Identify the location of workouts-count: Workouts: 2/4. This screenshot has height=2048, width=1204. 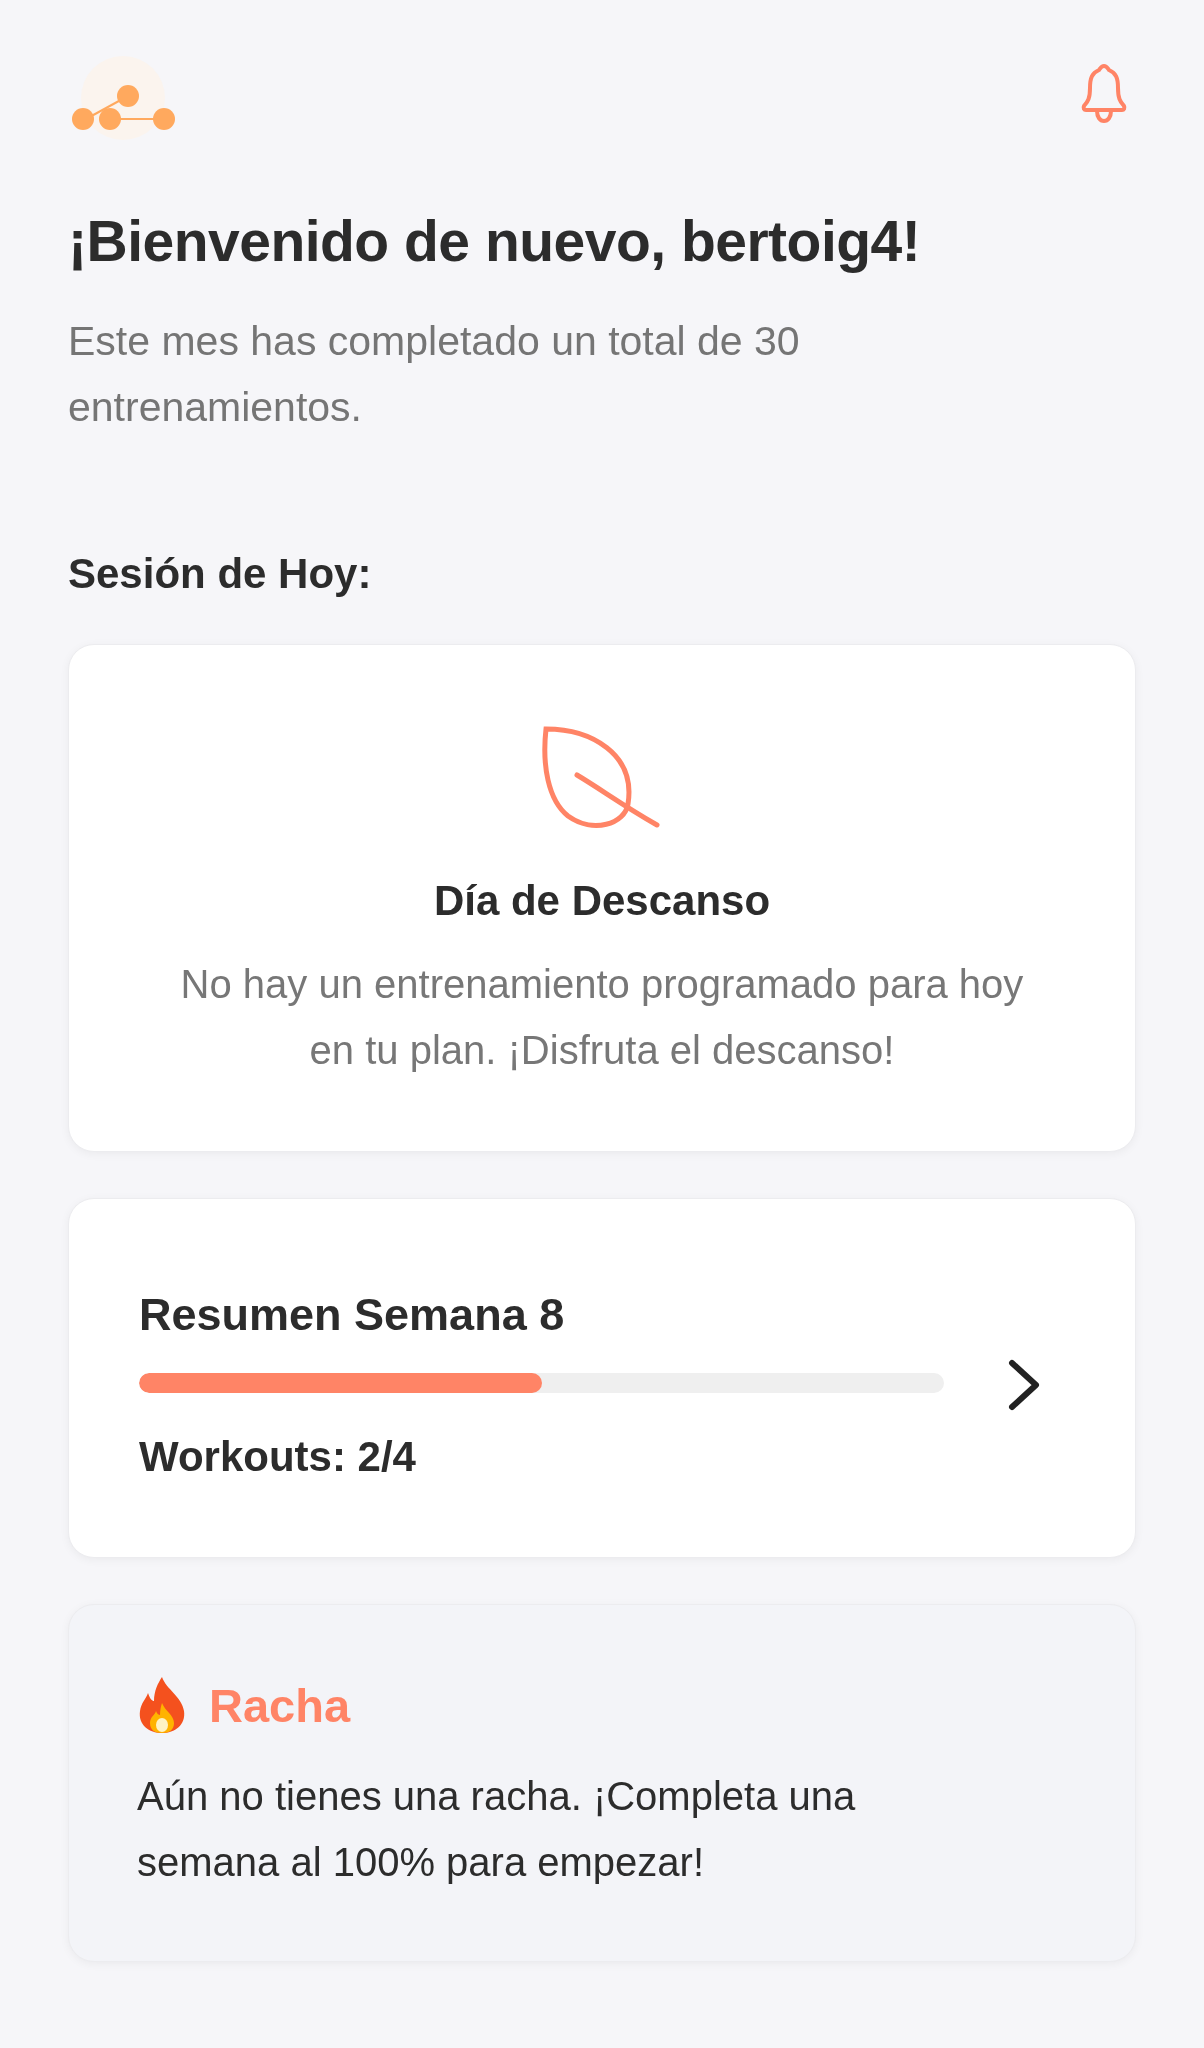
(278, 1457).